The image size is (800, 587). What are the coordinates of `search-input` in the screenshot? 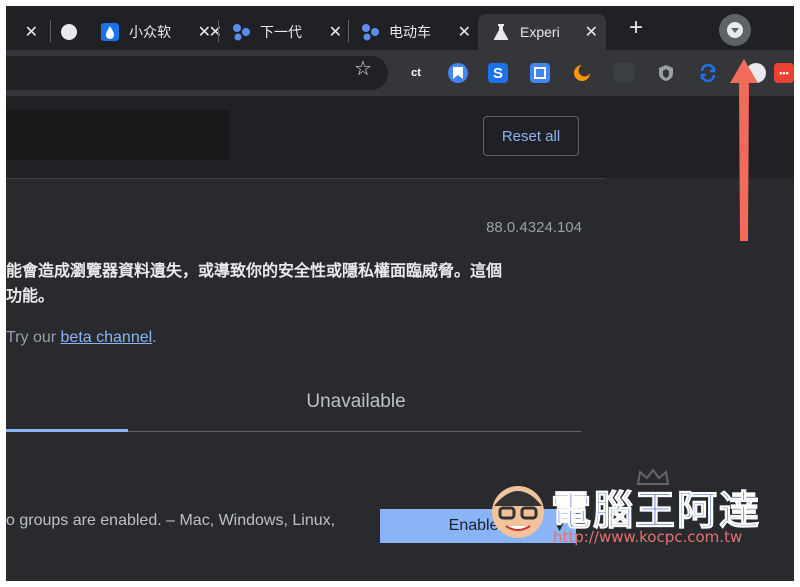 It's located at (118, 135).